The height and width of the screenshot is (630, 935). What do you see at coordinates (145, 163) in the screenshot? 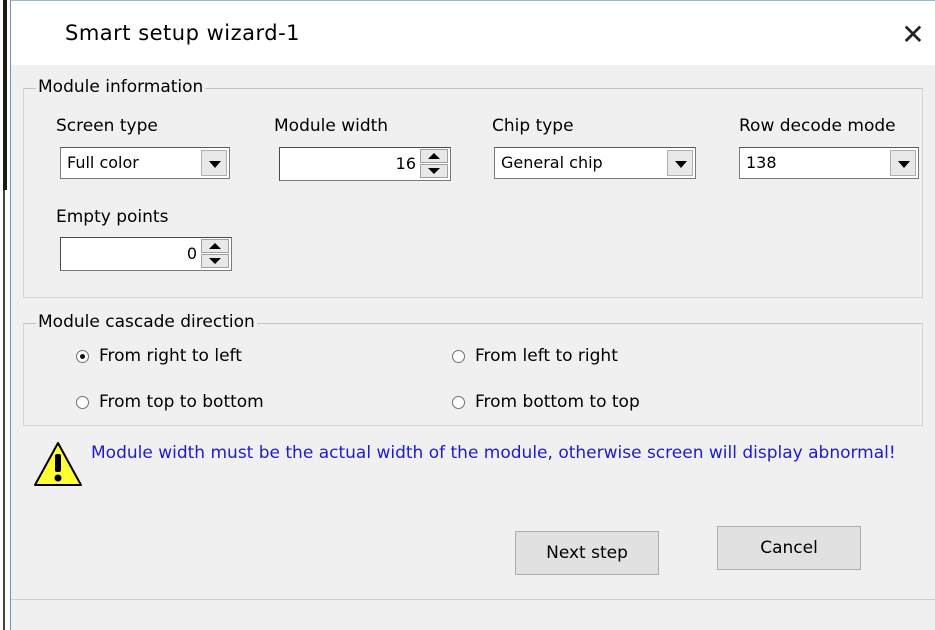
I see `screen-type-select: Full color` at bounding box center [145, 163].